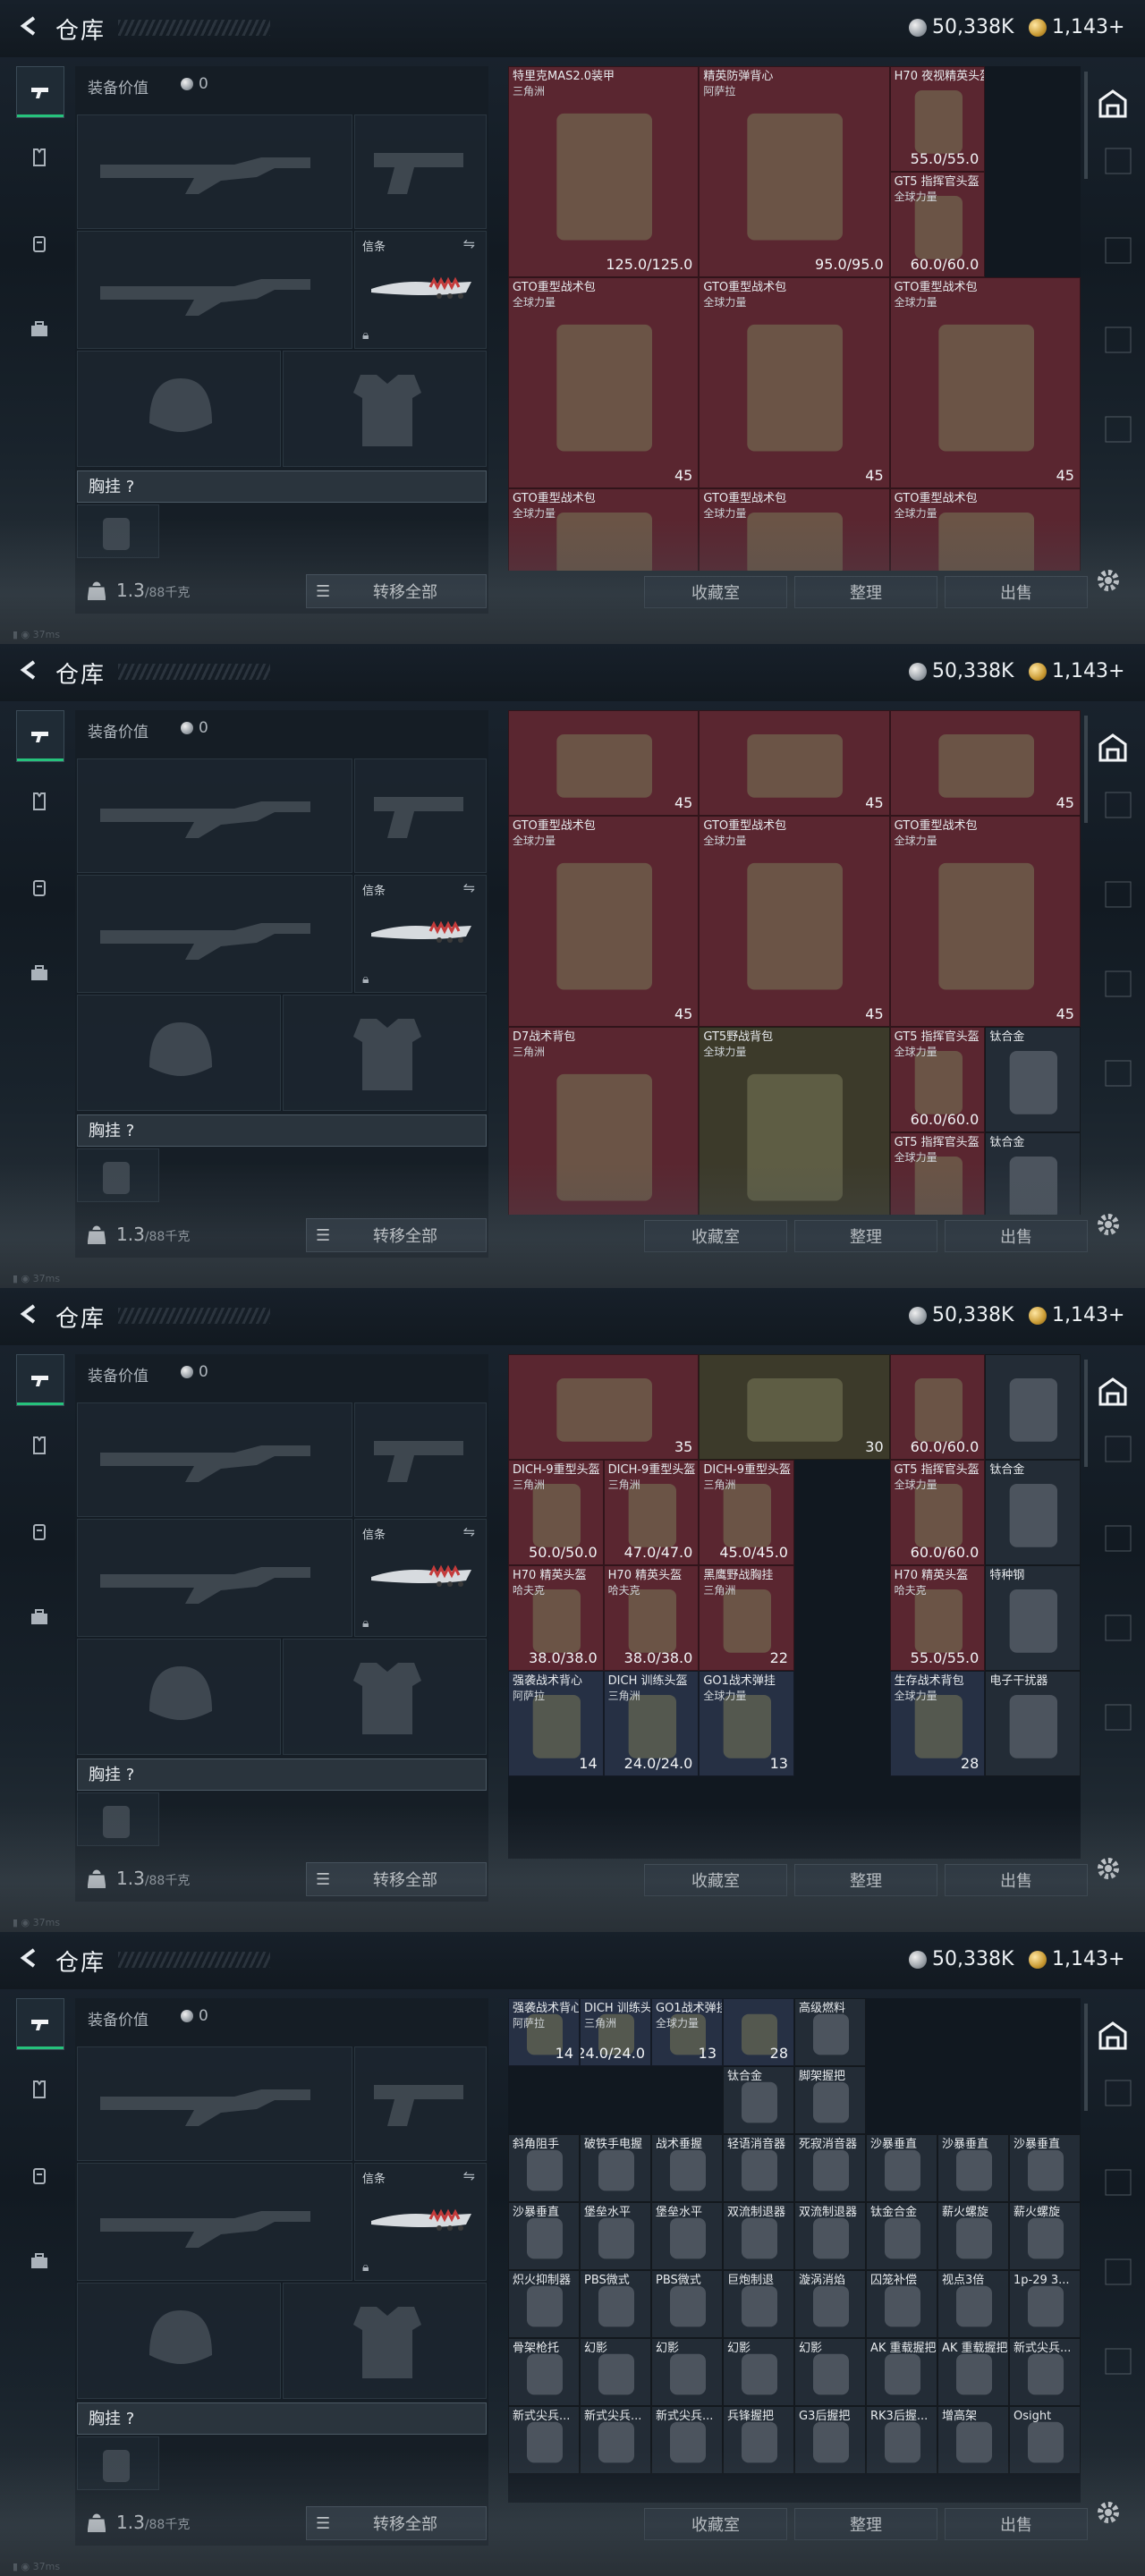 This screenshot has height=2576, width=1145. What do you see at coordinates (39, 1531) in the screenshot?
I see `rail-tab-bags` at bounding box center [39, 1531].